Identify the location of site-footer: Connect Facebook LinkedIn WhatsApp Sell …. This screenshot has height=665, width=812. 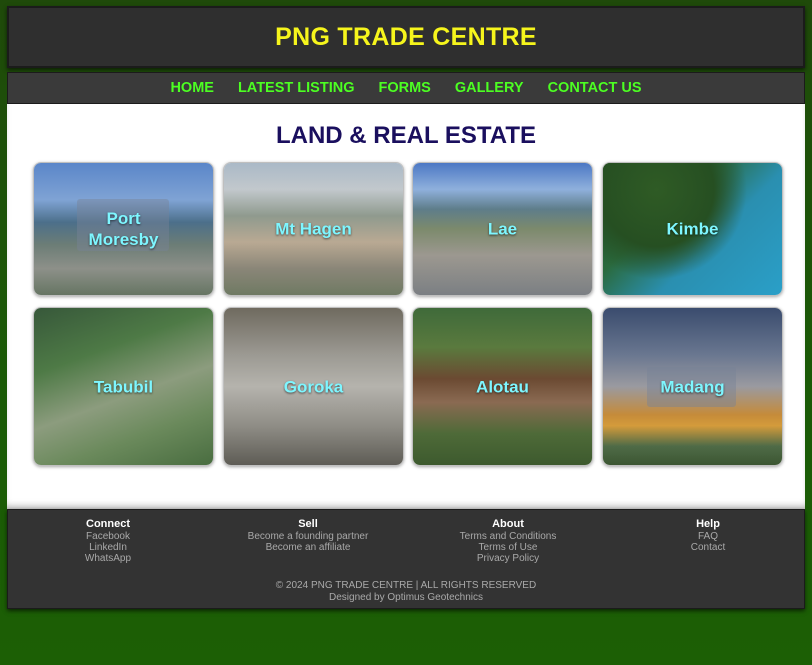
(406, 559).